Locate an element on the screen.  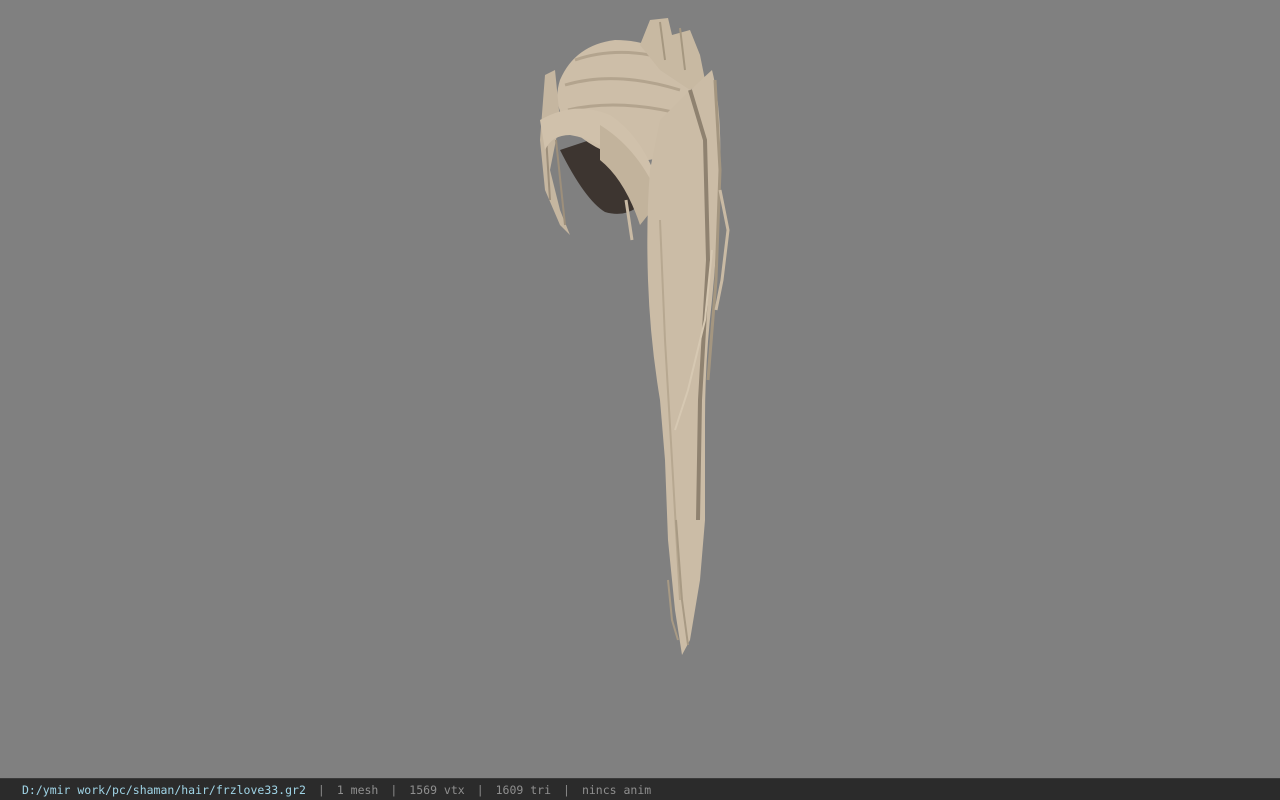
triangle-count: 1609 tri is located at coordinates (523, 789).